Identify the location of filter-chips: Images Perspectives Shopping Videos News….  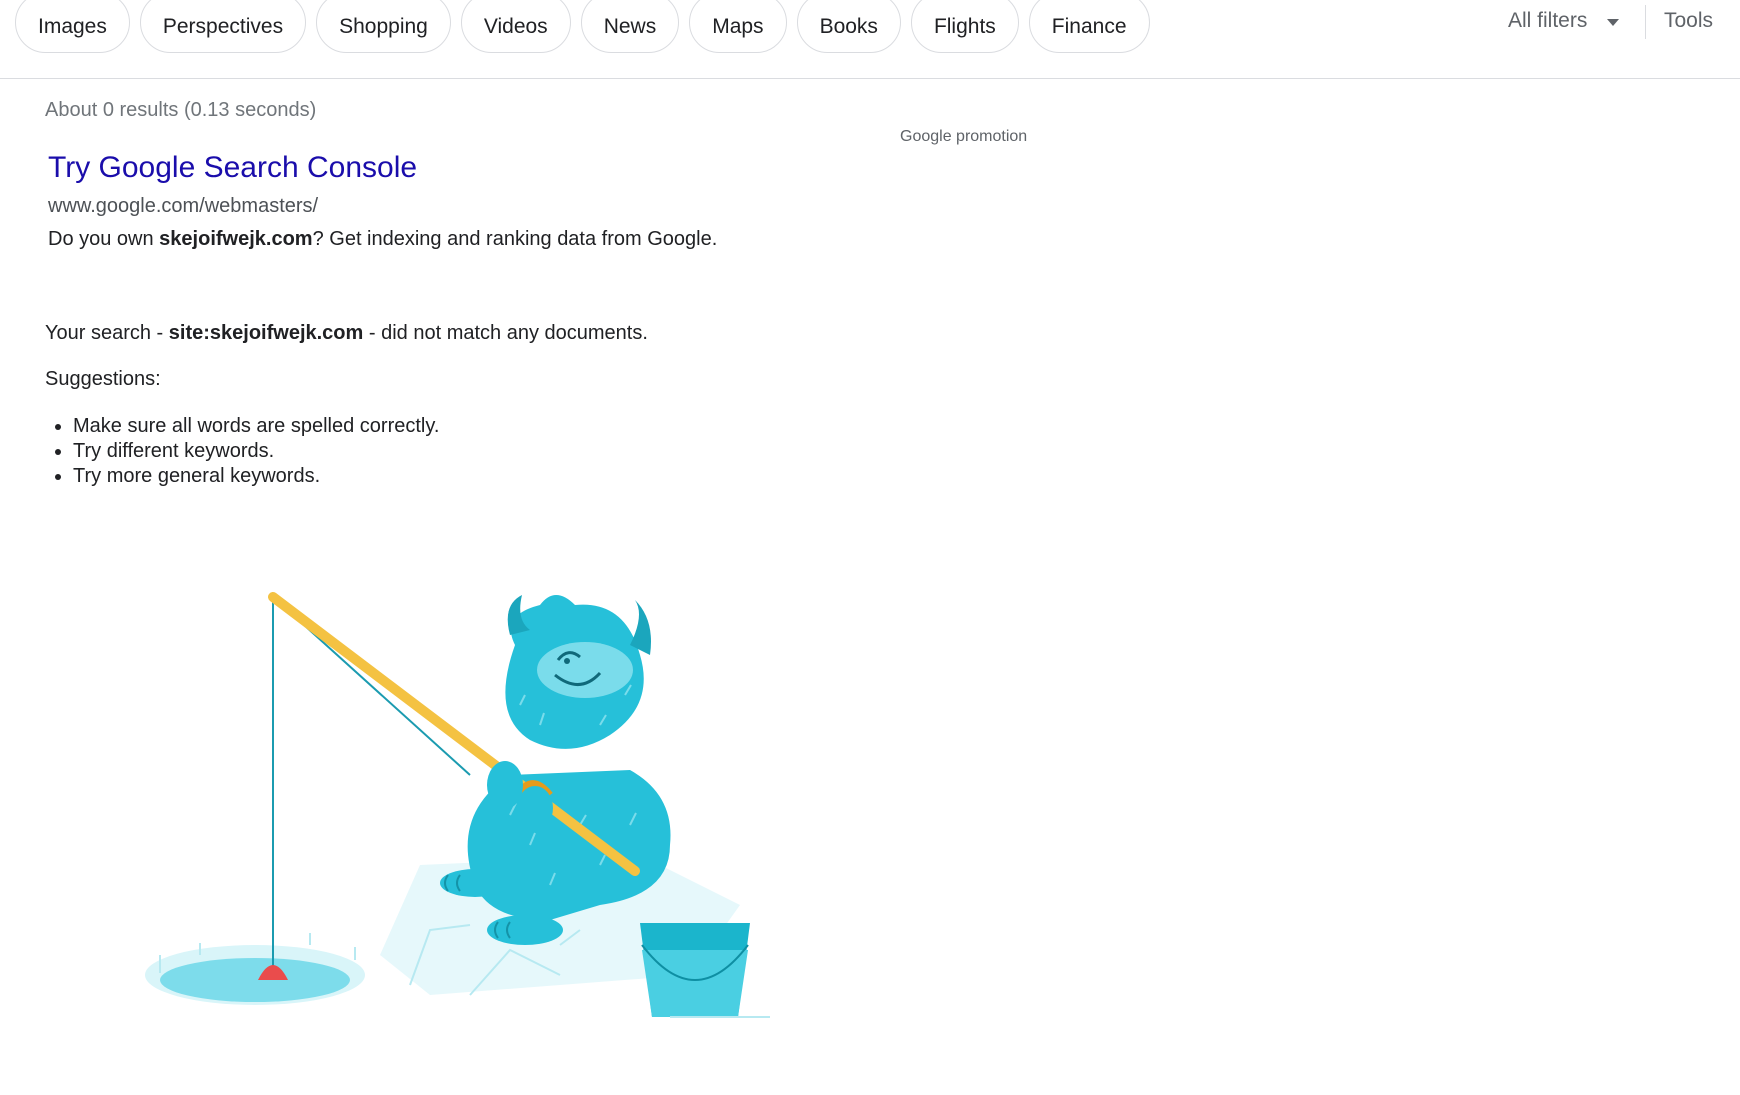
(582, 26).